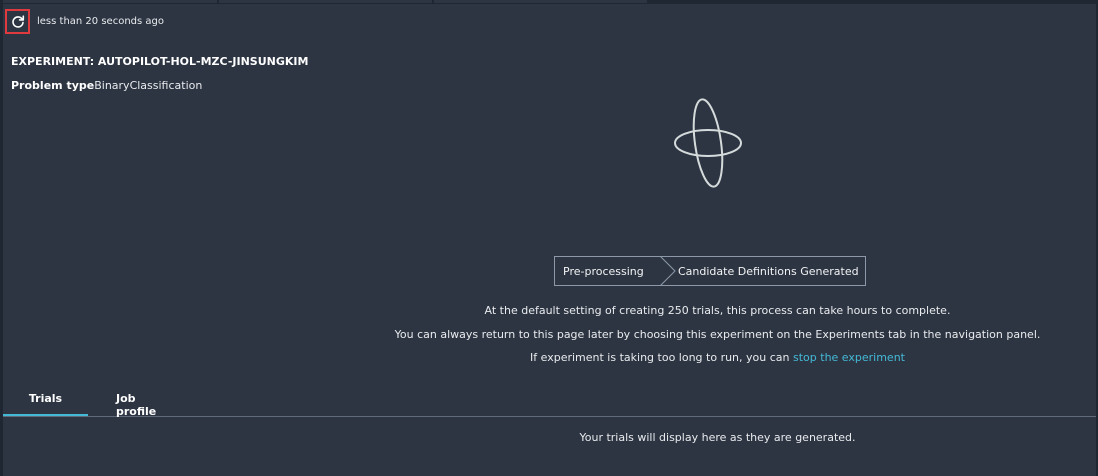  What do you see at coordinates (603, 271) in the screenshot?
I see `step-label: Pre-processing` at bounding box center [603, 271].